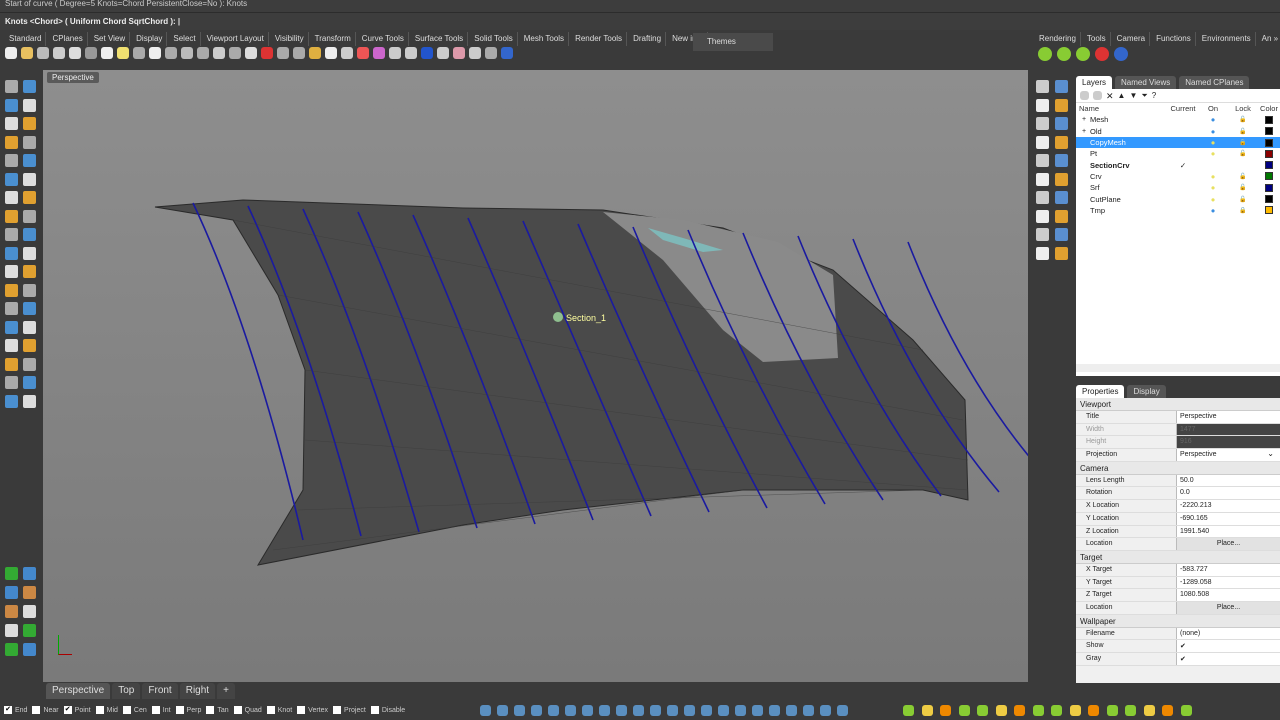  Describe the element at coordinates (1228, 569) in the screenshot. I see `property-value: -583.727` at that location.